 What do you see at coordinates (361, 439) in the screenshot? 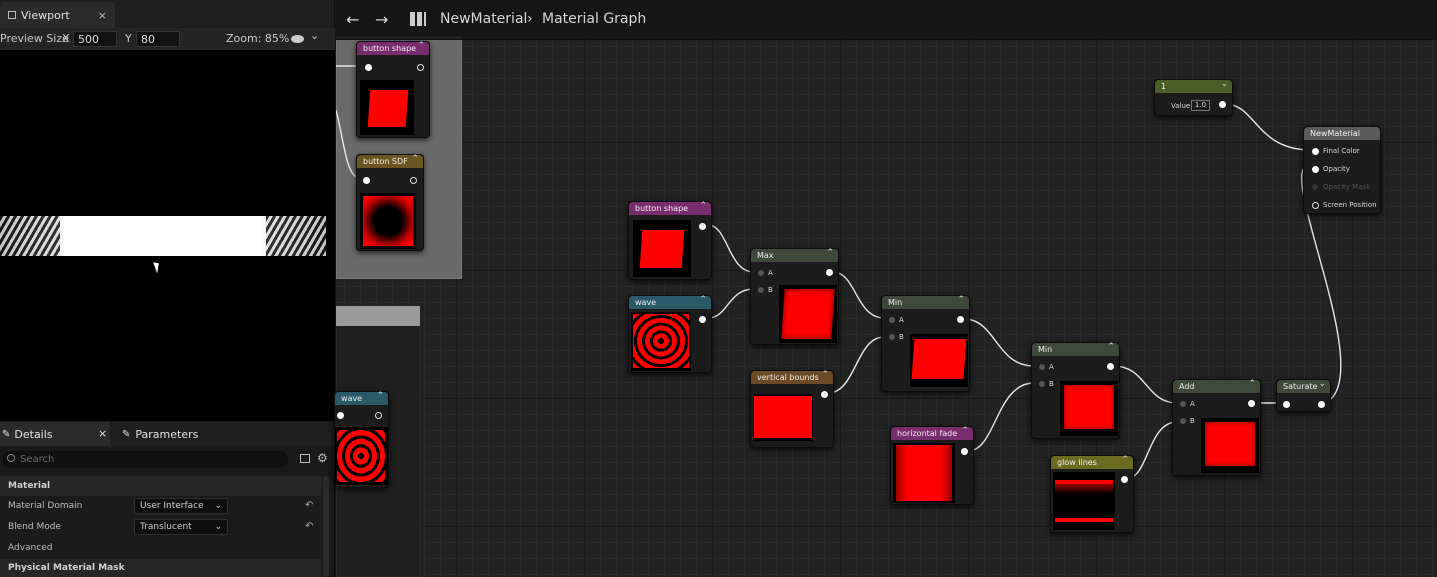
I see `node-wave-left: wave ⌃` at bounding box center [361, 439].